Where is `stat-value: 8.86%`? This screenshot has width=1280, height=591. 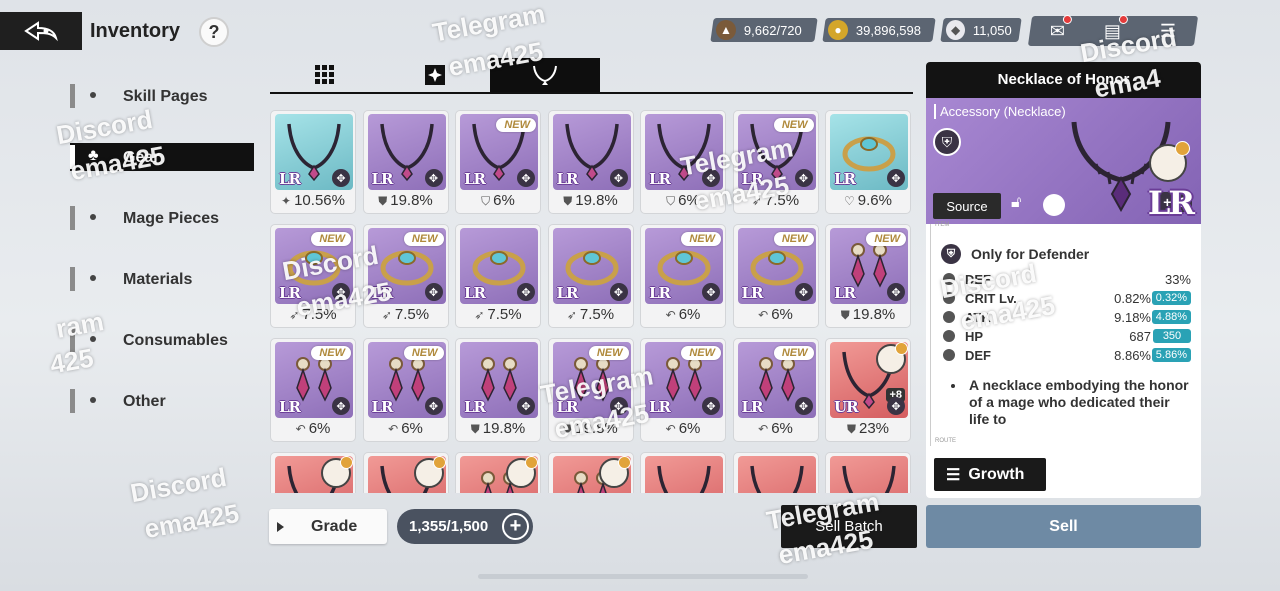 stat-value: 8.86% is located at coordinates (1132, 355).